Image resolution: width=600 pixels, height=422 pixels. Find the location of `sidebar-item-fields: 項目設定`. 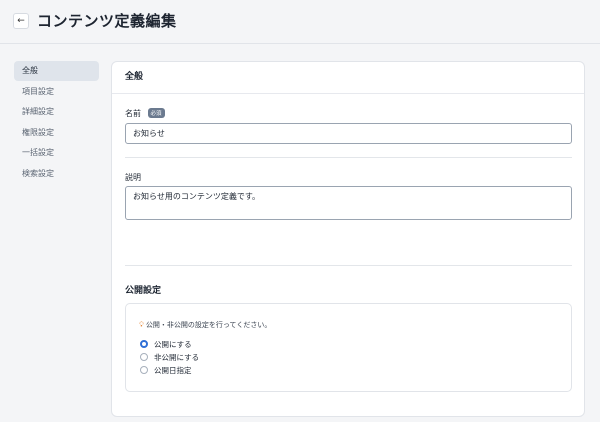

sidebar-item-fields: 項目設定 is located at coordinates (56, 92).